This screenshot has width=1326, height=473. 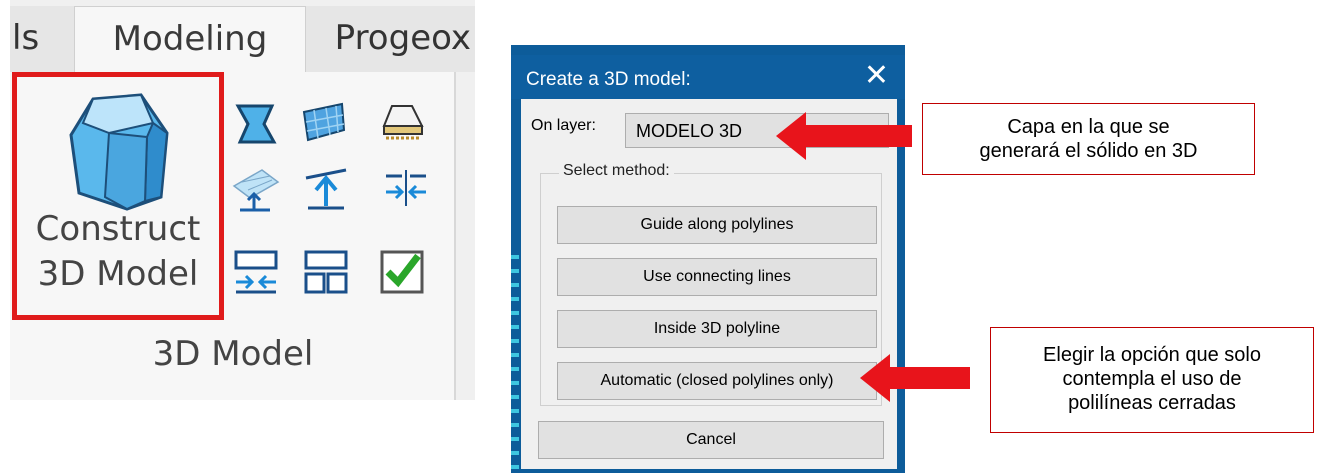 What do you see at coordinates (876, 76) in the screenshot?
I see `close-icon: ✕` at bounding box center [876, 76].